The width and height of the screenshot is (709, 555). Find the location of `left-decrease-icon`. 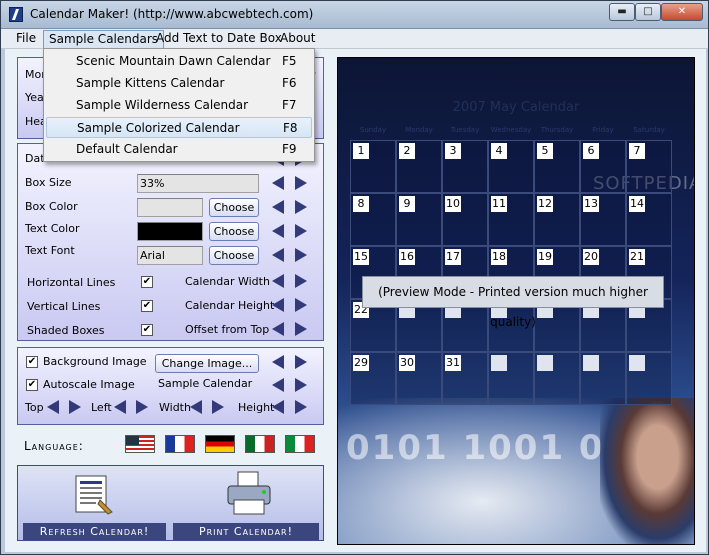

left-decrease-icon is located at coordinates (120, 407).